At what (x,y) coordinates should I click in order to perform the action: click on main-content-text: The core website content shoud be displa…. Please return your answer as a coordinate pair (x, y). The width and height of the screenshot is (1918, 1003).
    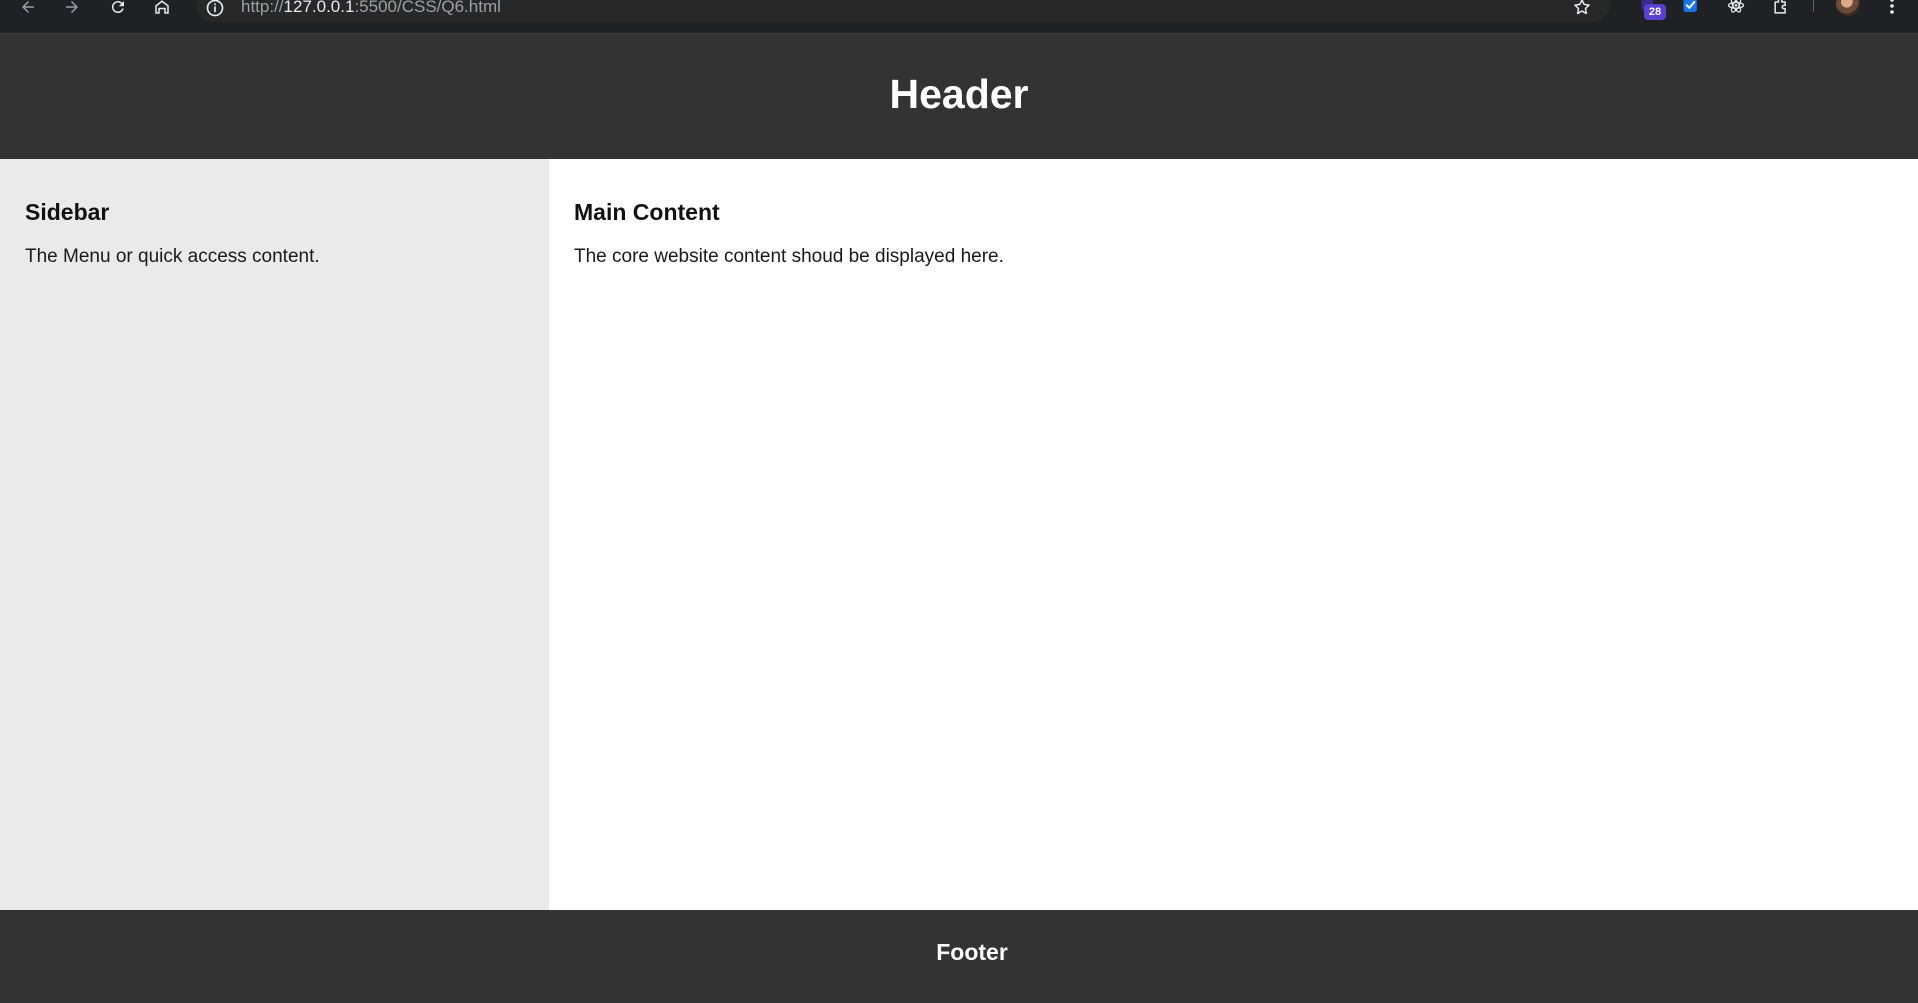
    Looking at the image, I should click on (789, 256).